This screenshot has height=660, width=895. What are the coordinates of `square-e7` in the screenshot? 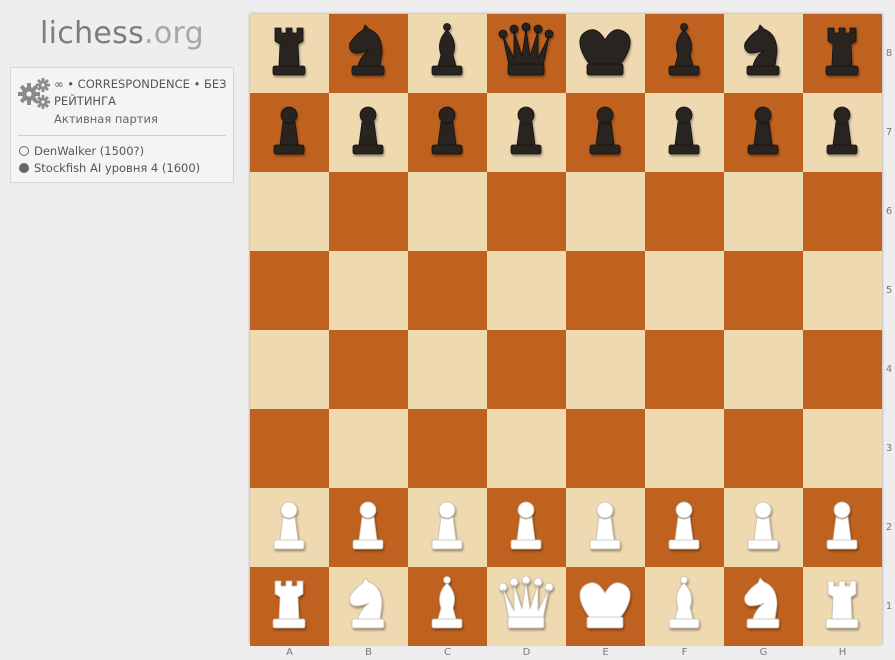 It's located at (605, 132).